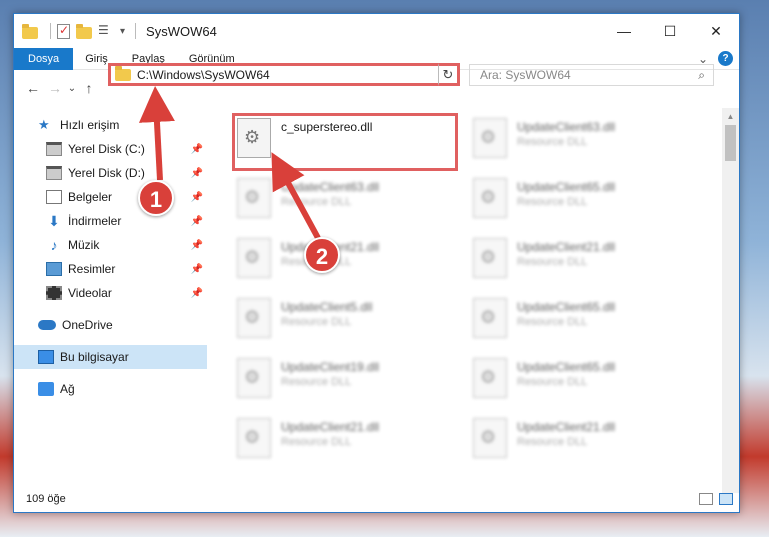 This screenshot has height=537, width=769. What do you see at coordinates (706, 499) in the screenshot?
I see `details-view-icon` at bounding box center [706, 499].